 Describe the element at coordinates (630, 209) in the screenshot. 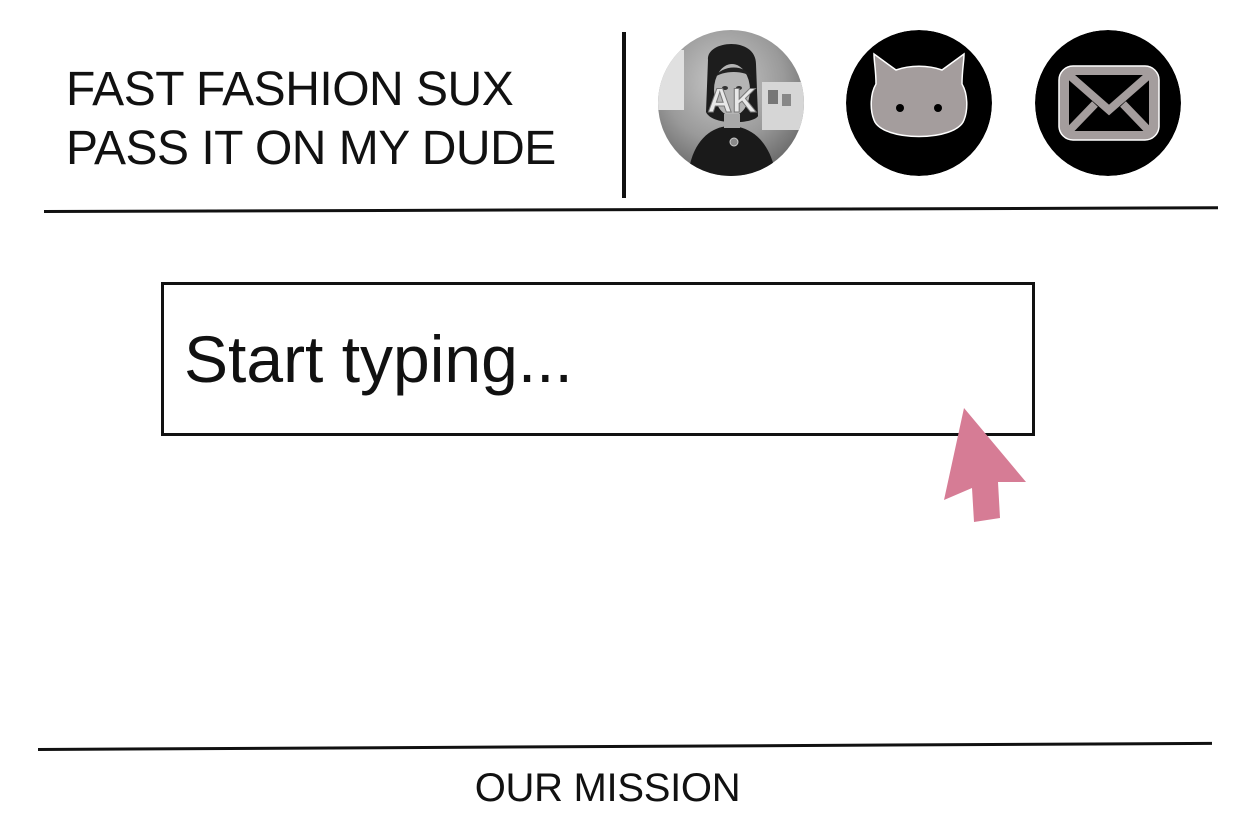

I see `header-separator-line` at that location.